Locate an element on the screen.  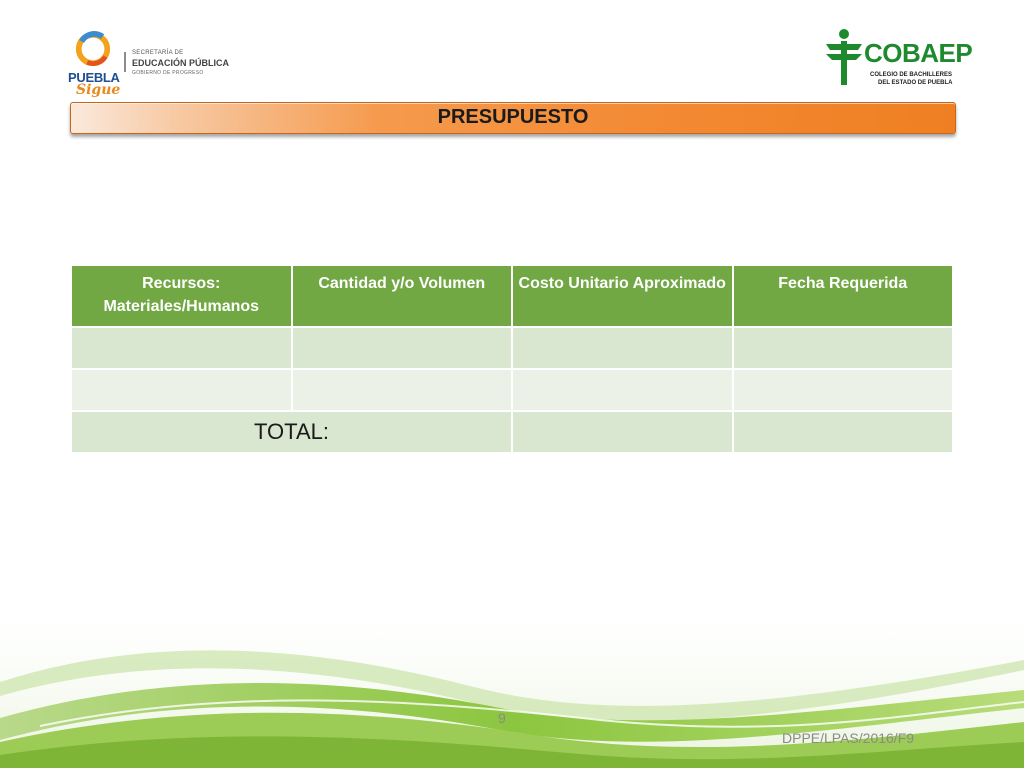
sep-line-2: EDUCACIÓN PÚBLICA is located at coordinates (181, 63).